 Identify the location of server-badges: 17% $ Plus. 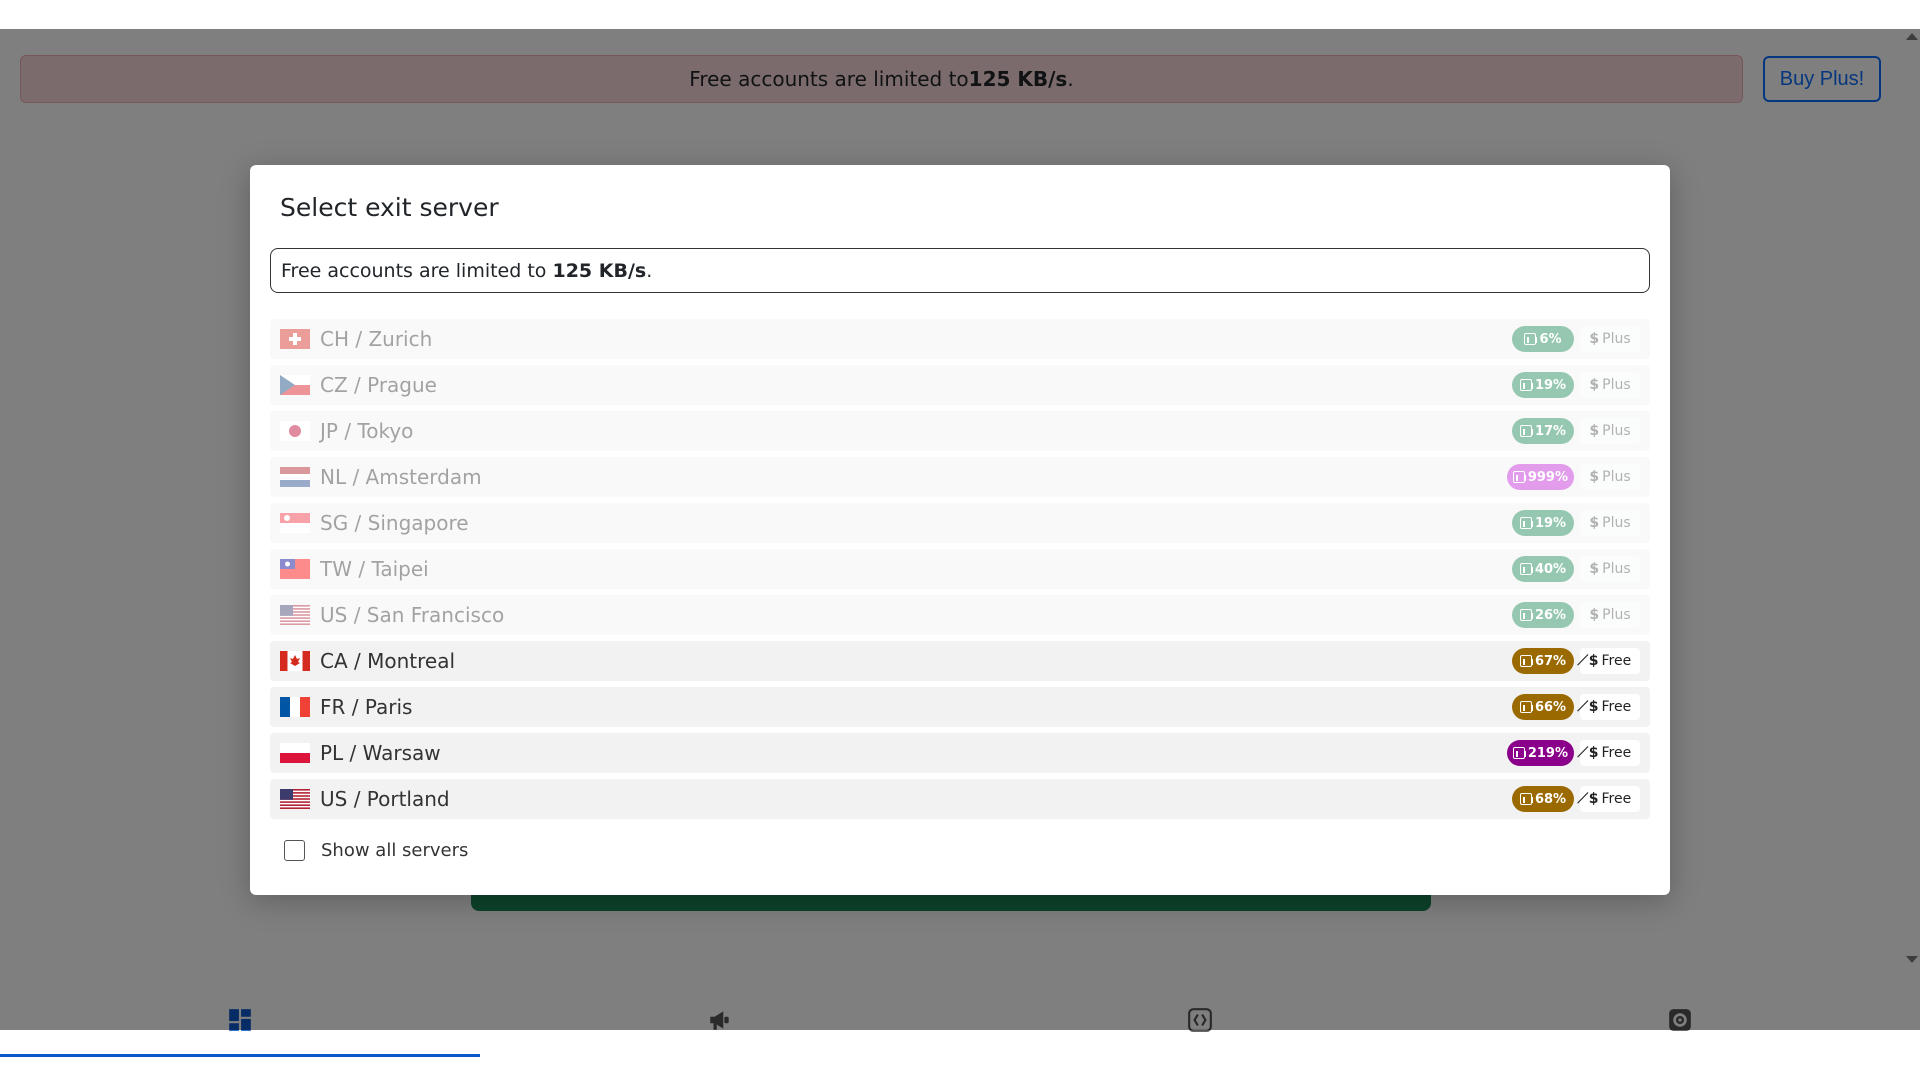
(1576, 431).